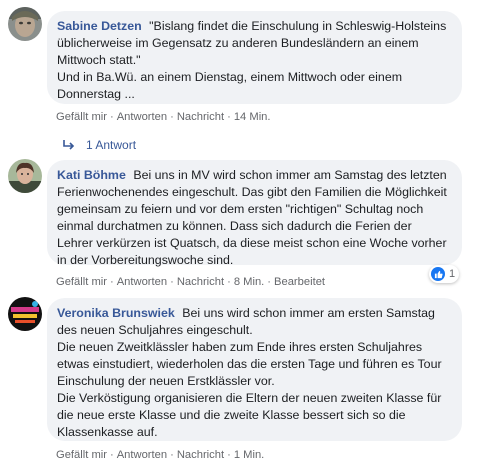  Describe the element at coordinates (69, 145) in the screenshot. I see `reply-arrow-icon` at that location.